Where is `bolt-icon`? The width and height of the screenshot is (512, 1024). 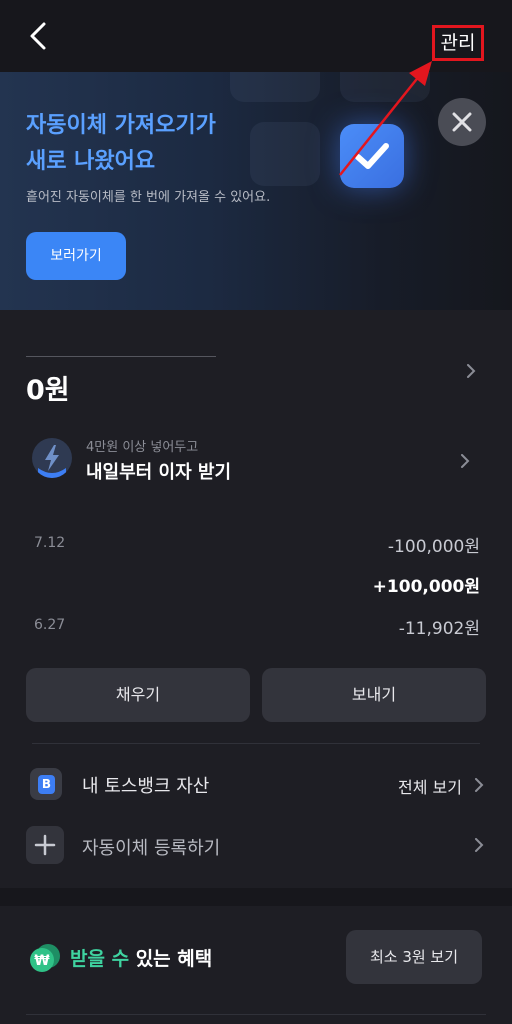 bolt-icon is located at coordinates (52, 458).